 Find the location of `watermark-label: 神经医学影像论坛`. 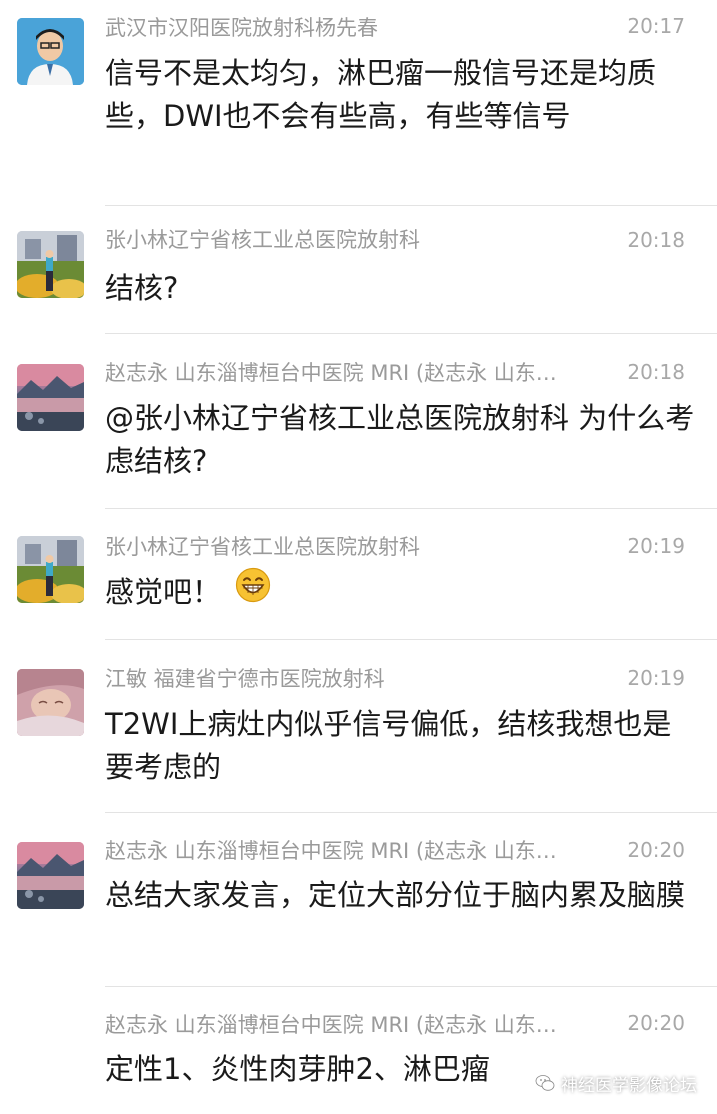

watermark-label: 神经医学影像论坛 is located at coordinates (629, 1085).